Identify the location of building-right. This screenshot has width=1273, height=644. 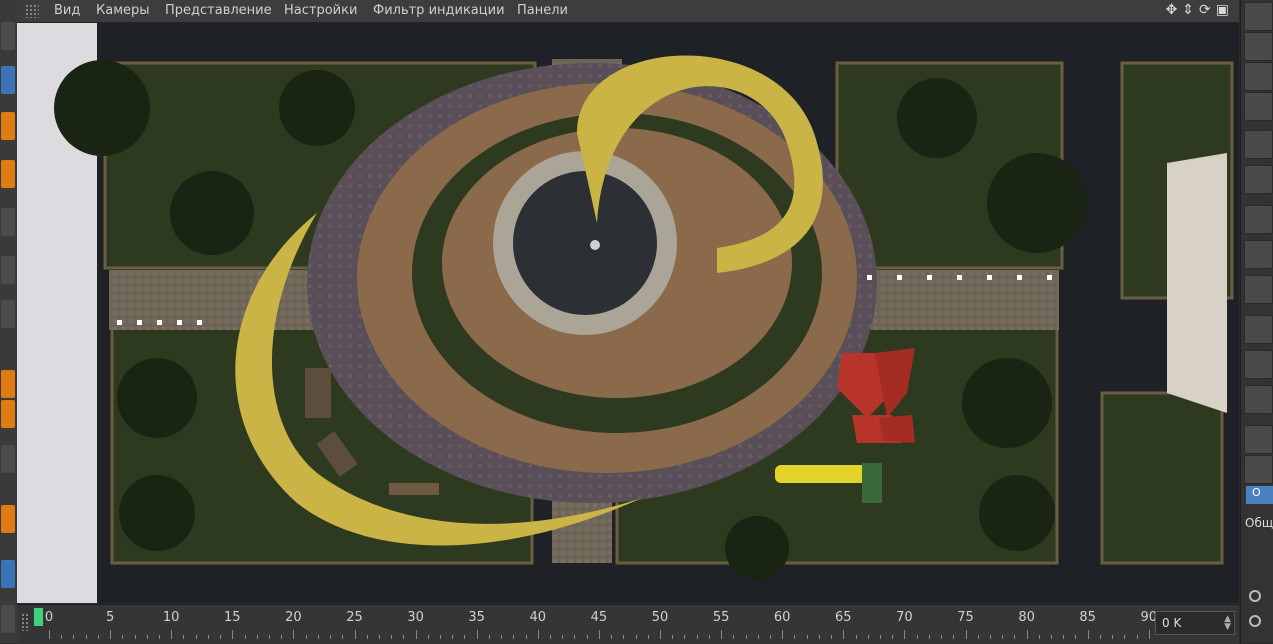
(1197, 283).